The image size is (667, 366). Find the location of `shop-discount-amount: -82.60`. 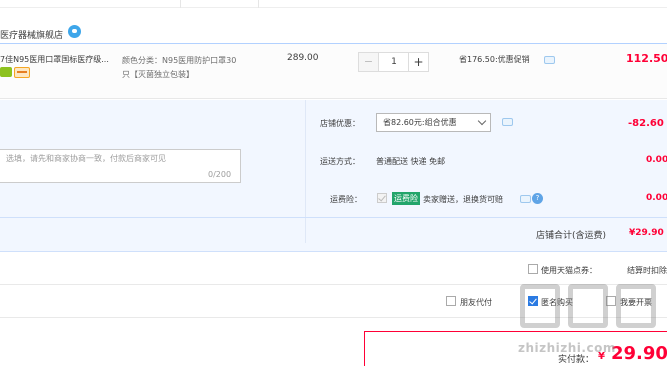

shop-discount-amount: -82.60 is located at coordinates (646, 123).